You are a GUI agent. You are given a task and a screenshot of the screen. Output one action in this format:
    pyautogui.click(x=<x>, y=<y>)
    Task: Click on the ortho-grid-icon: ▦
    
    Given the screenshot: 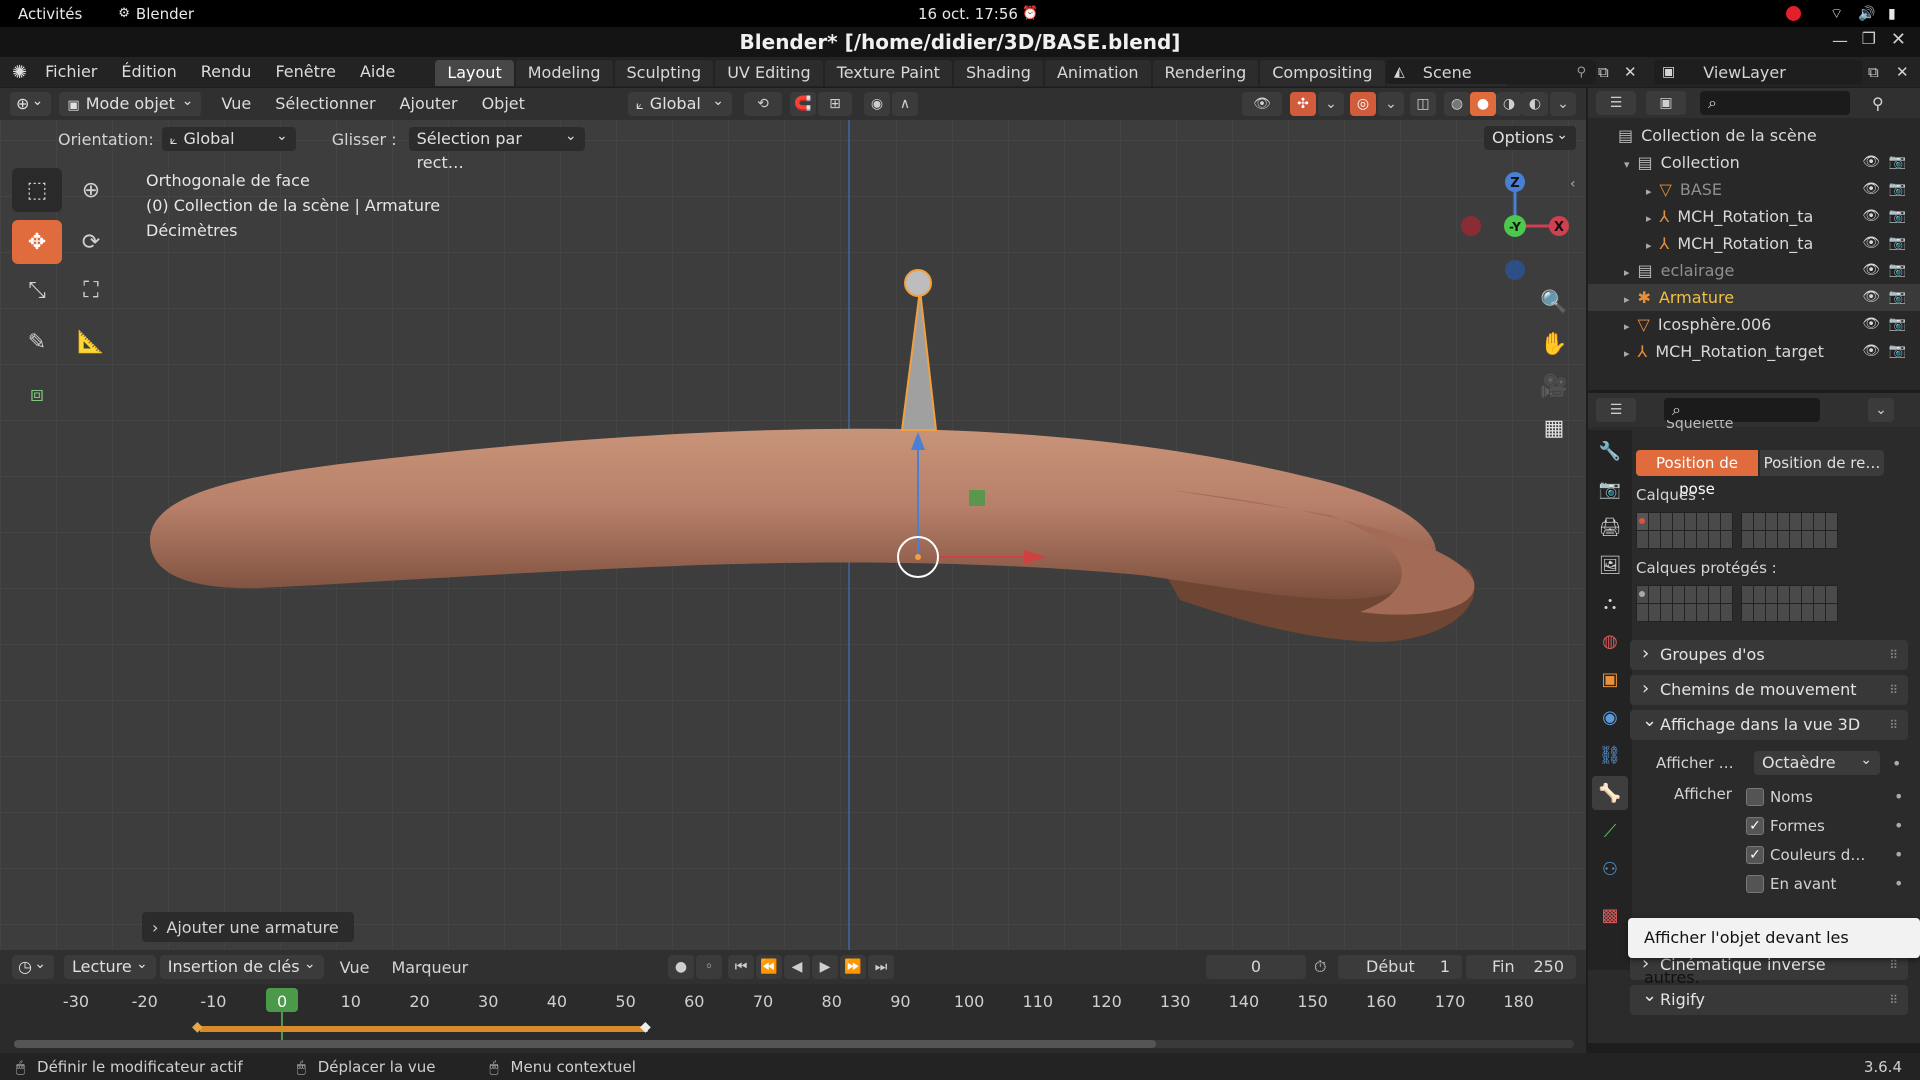 What is the action you would take?
    pyautogui.click(x=1554, y=428)
    